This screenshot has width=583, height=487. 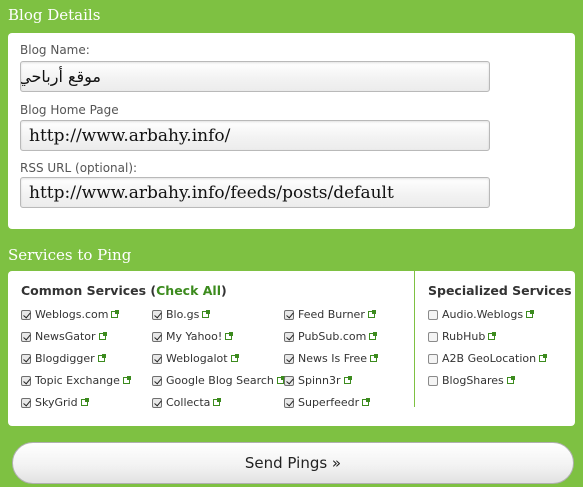 I want to click on service-item: Superfeedr, so click(x=327, y=402).